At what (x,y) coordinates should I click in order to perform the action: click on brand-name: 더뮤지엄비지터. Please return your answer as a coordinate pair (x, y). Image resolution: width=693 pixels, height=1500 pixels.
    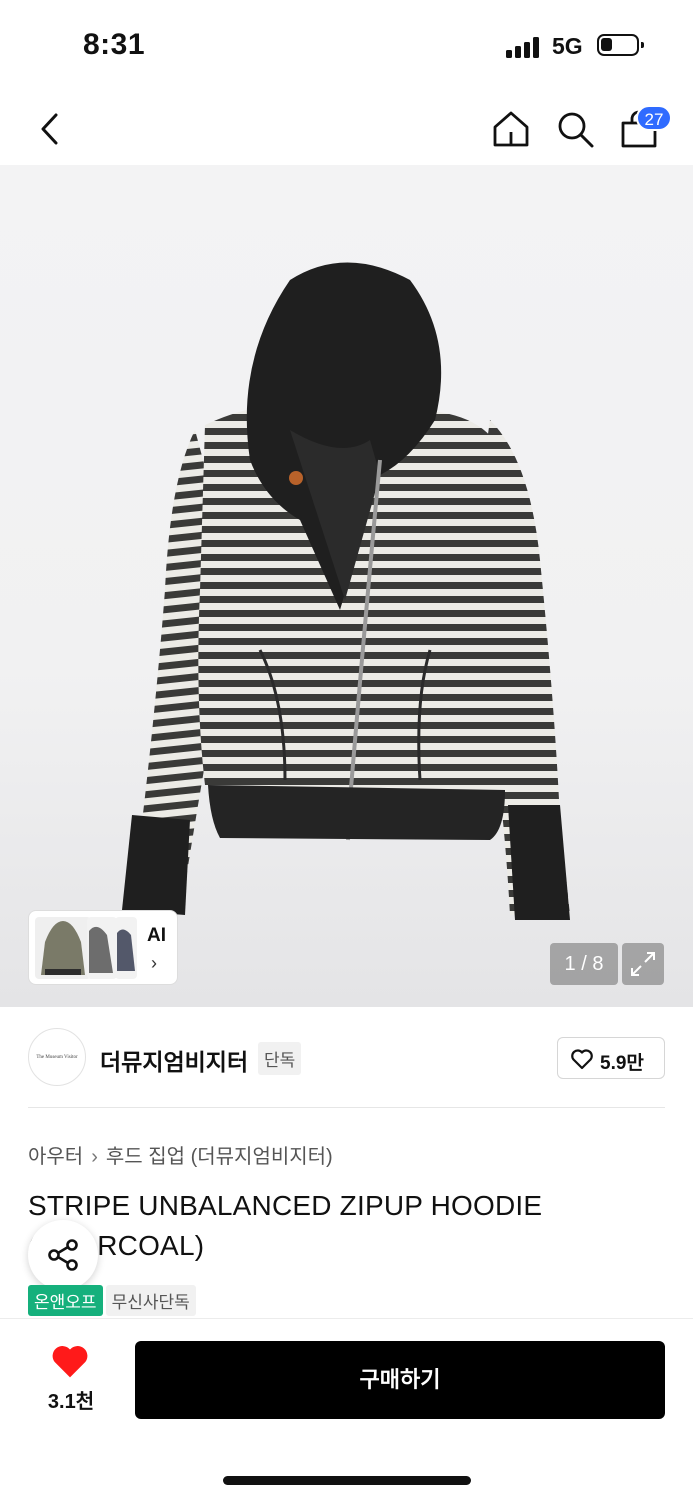
    Looking at the image, I should click on (174, 1060).